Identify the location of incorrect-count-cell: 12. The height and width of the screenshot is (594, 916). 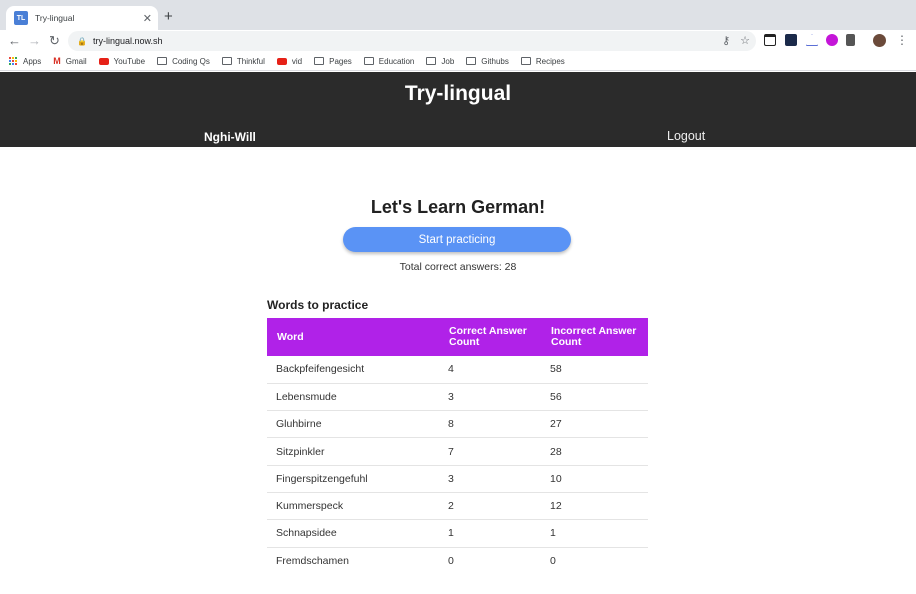
(594, 506).